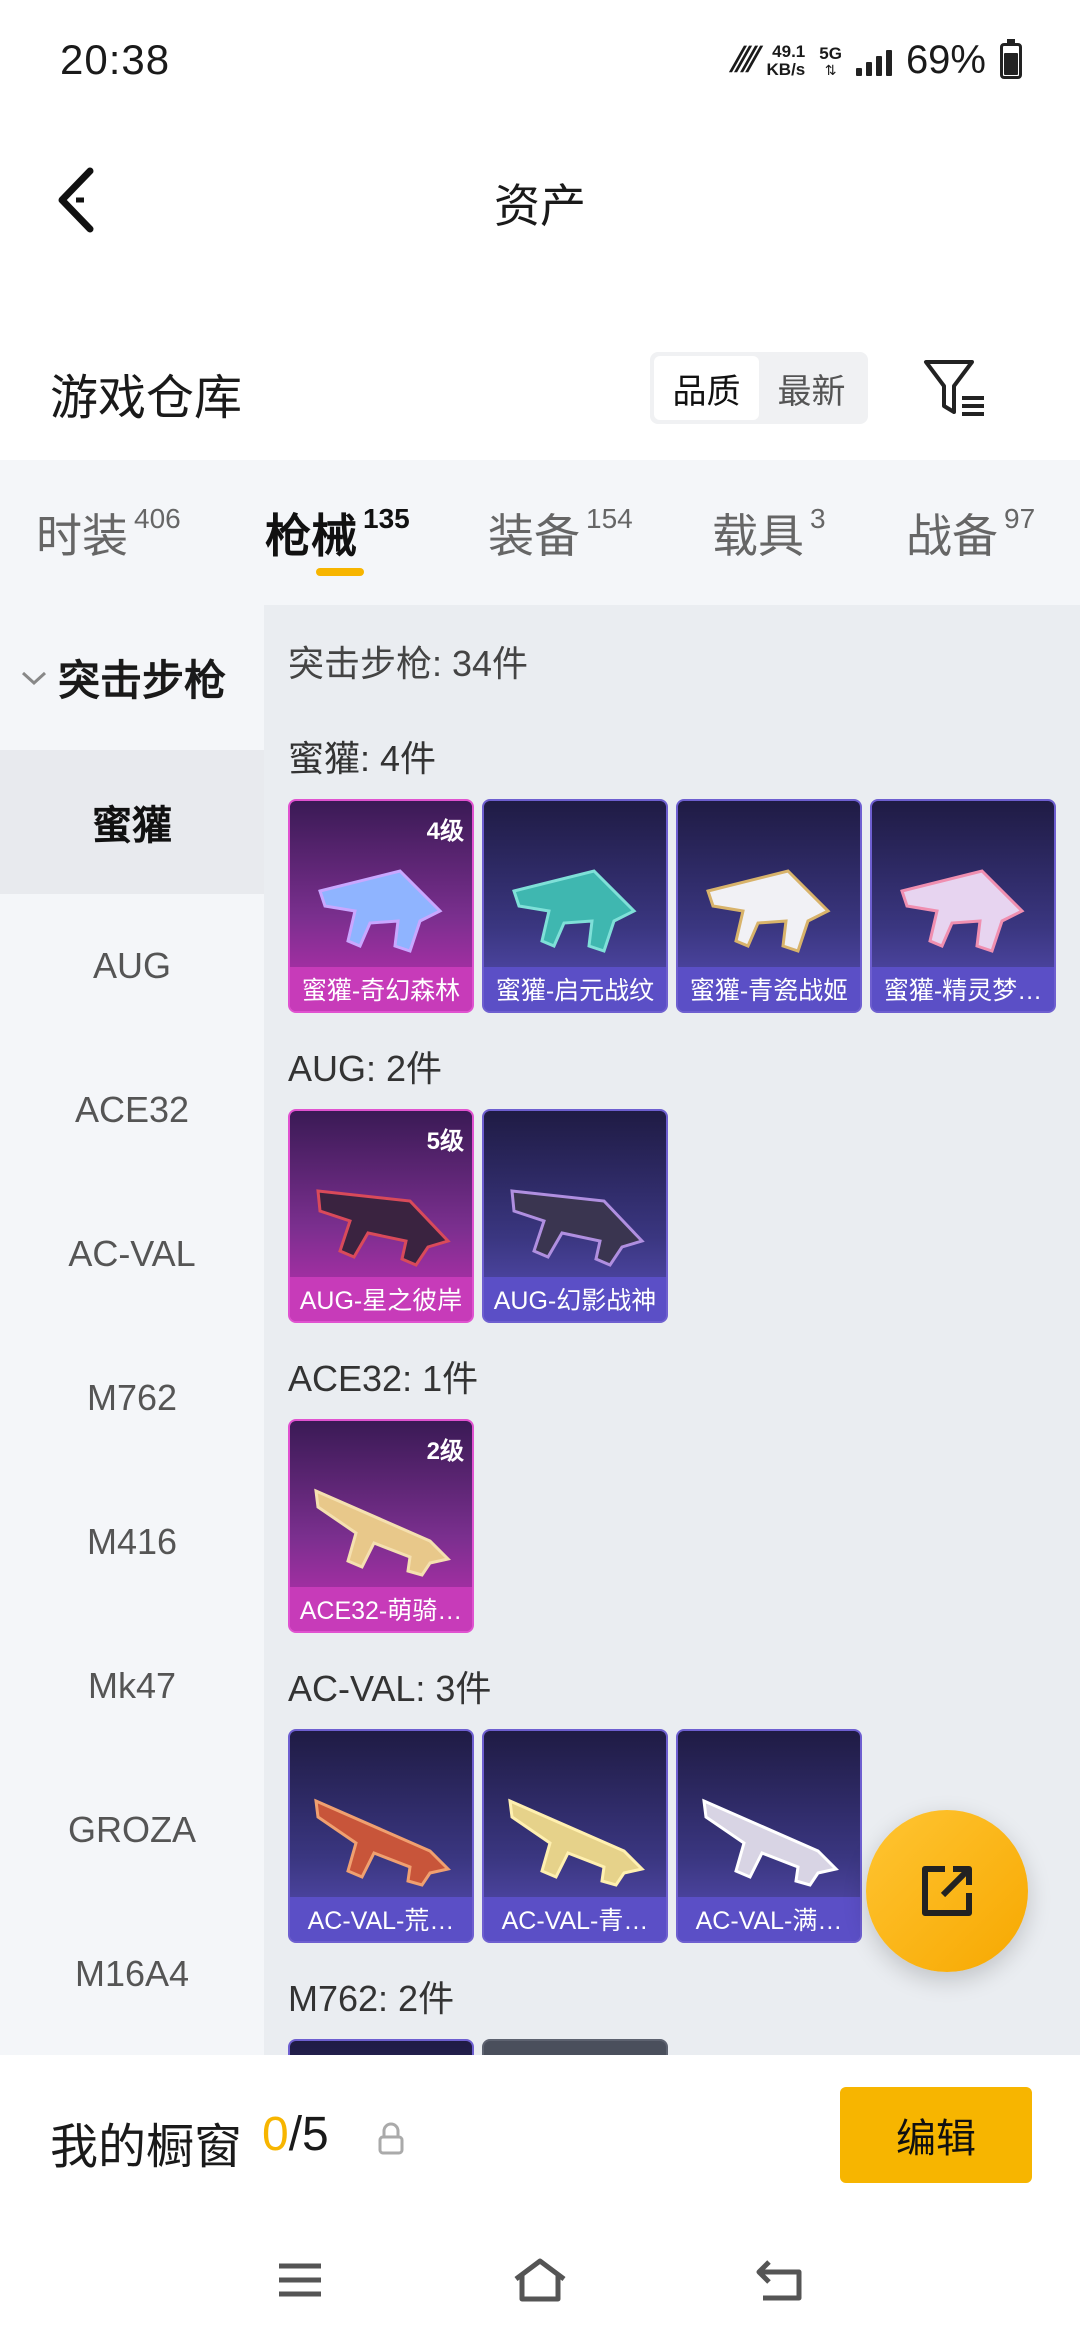 The width and height of the screenshot is (1080, 2344). What do you see at coordinates (540, 2137) in the screenshot?
I see `showcase-bar: 我的橱窗 0/5 编辑` at bounding box center [540, 2137].